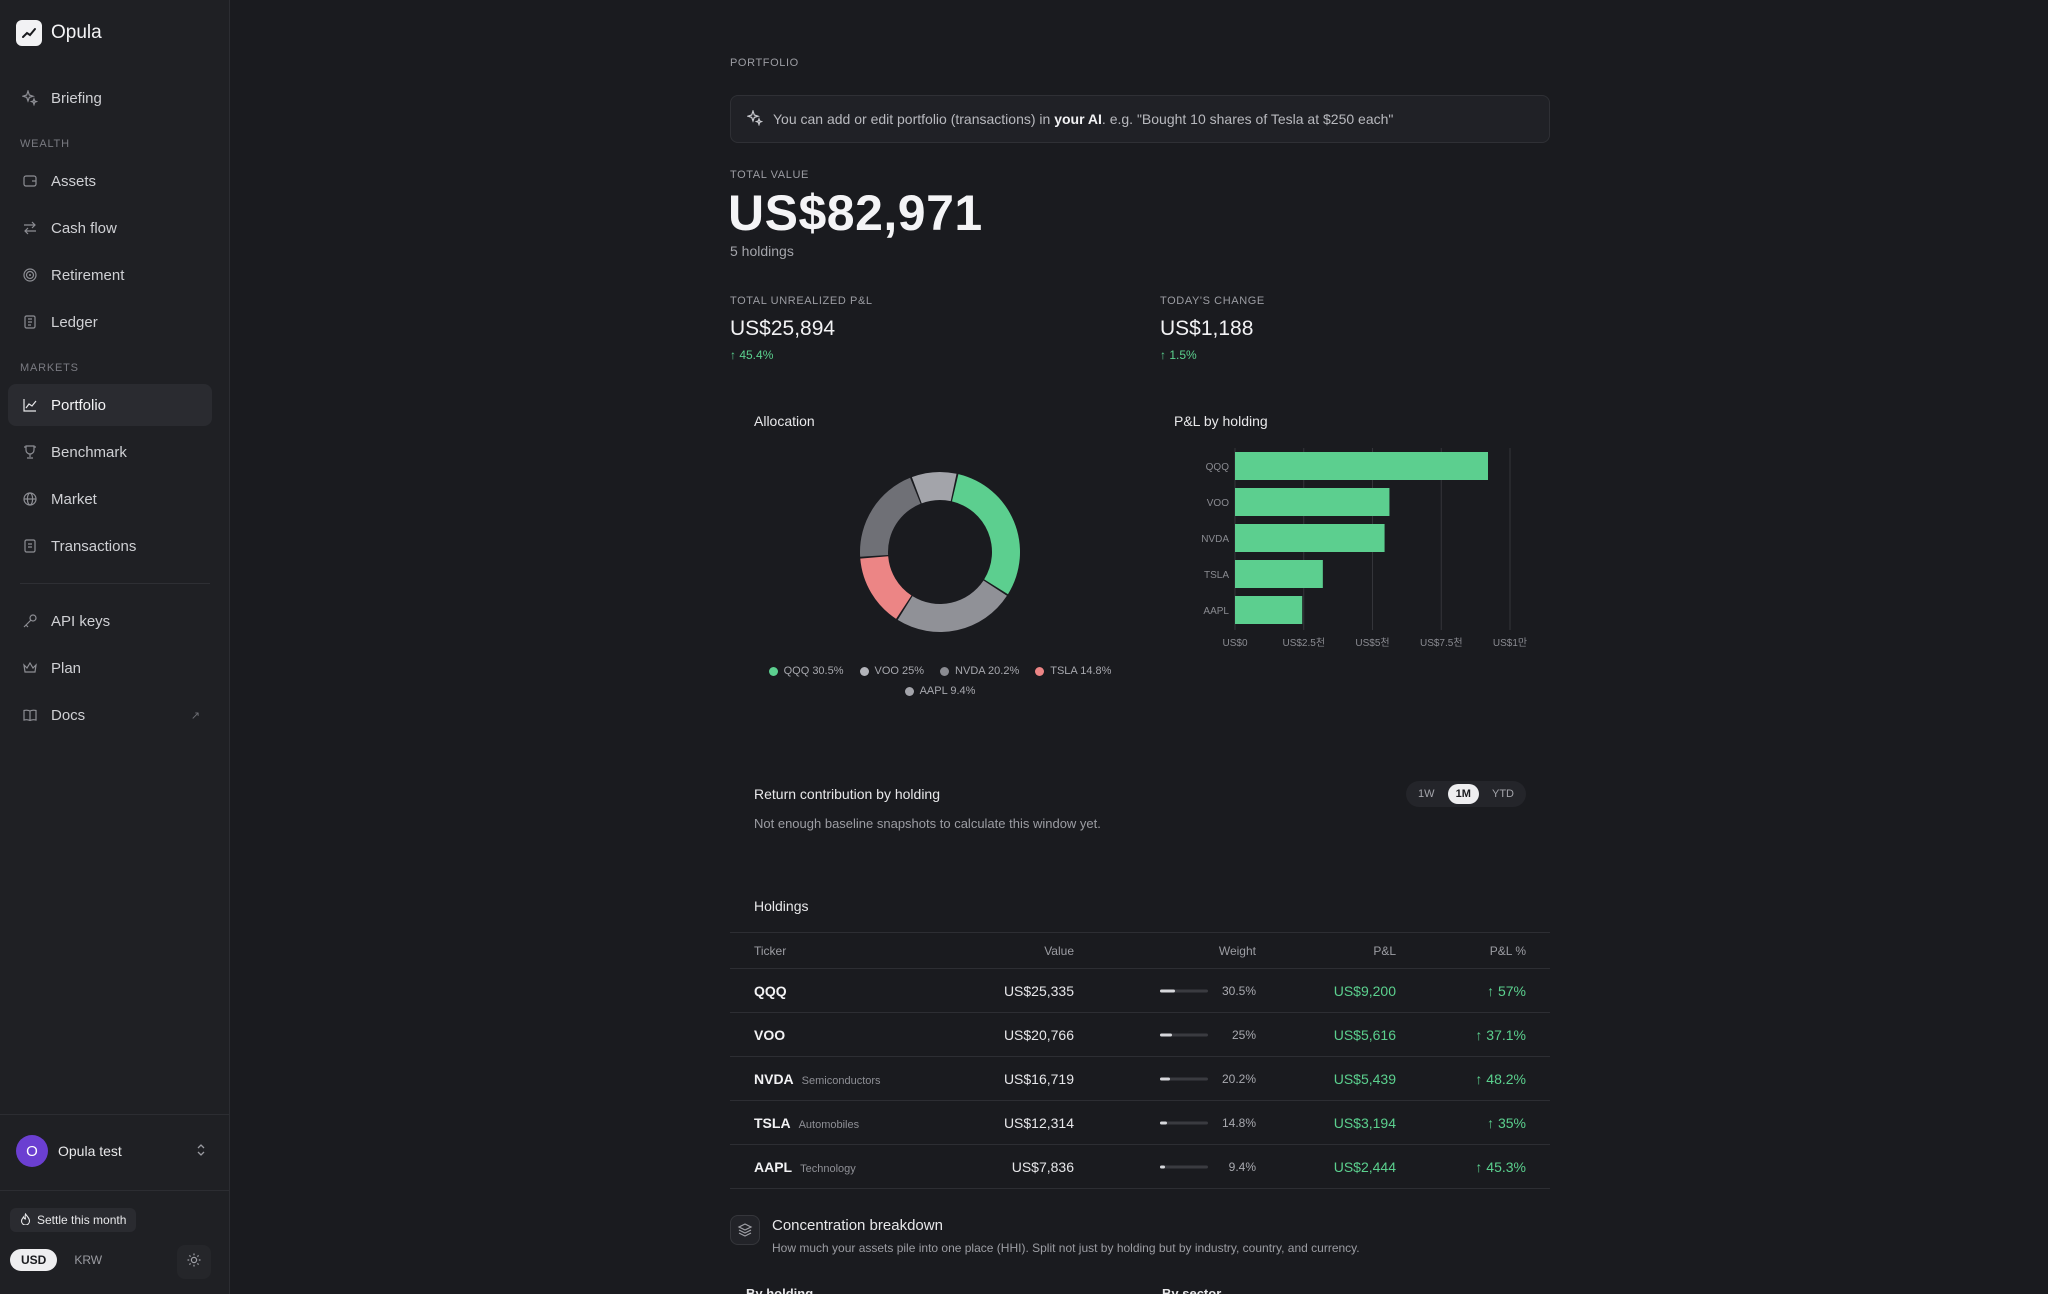  What do you see at coordinates (68, 715) in the screenshot?
I see `sidebar-item-label: Docs` at bounding box center [68, 715].